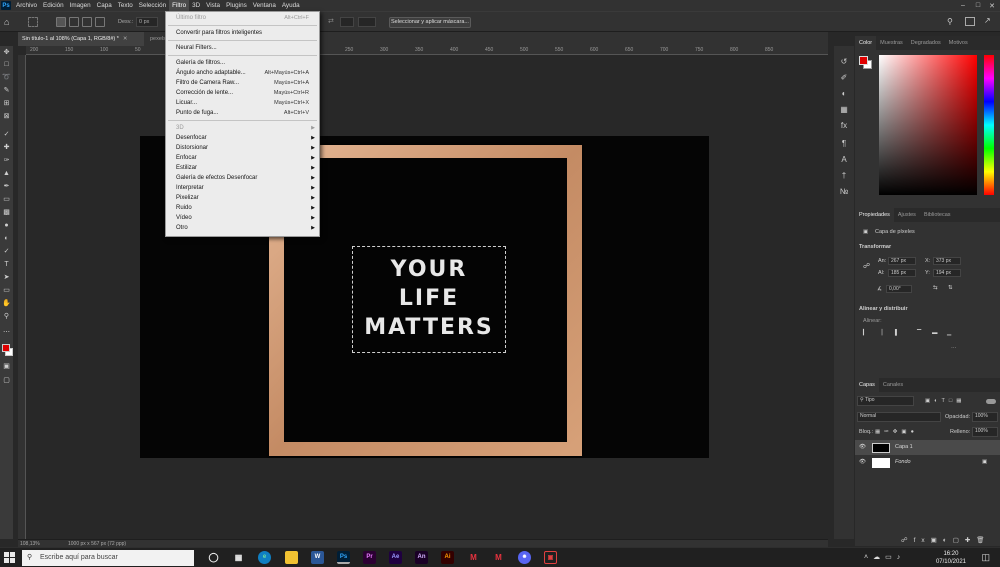 This screenshot has width=1000, height=567. What do you see at coordinates (6, 265) in the screenshot?
I see `type-tool-icon: T` at bounding box center [6, 265].